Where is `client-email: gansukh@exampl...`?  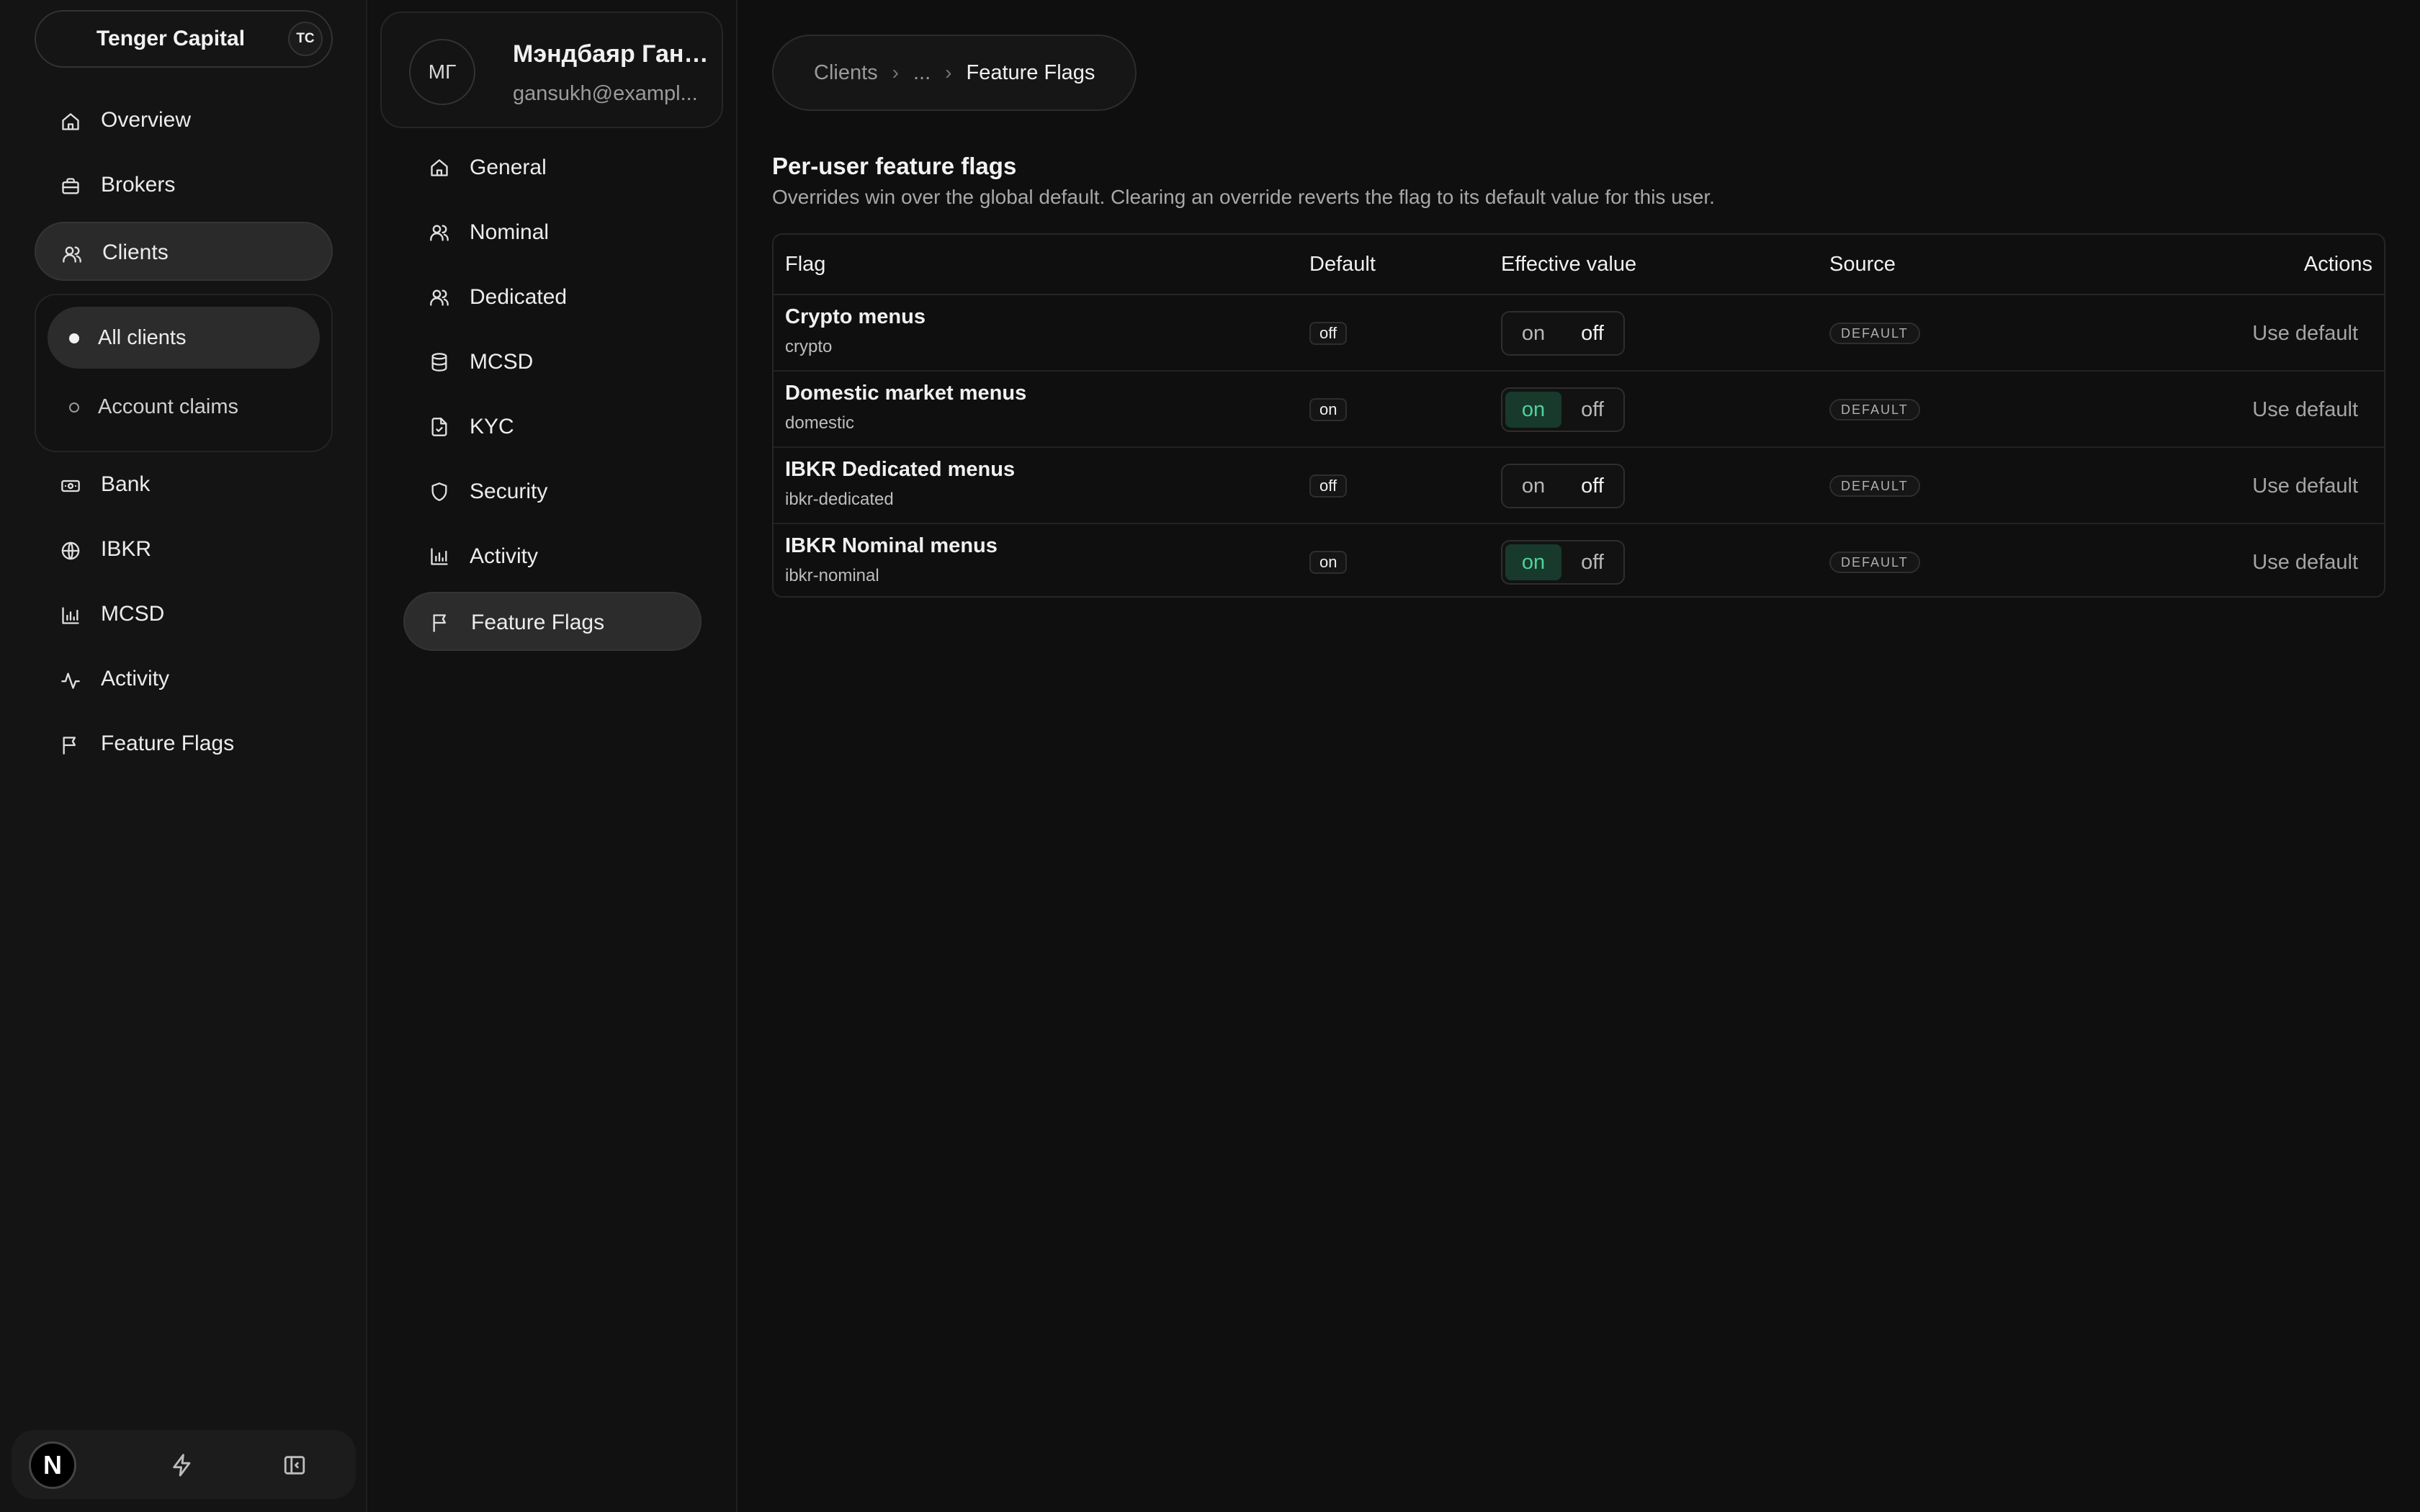 client-email: gansukh@exampl... is located at coordinates (605, 93).